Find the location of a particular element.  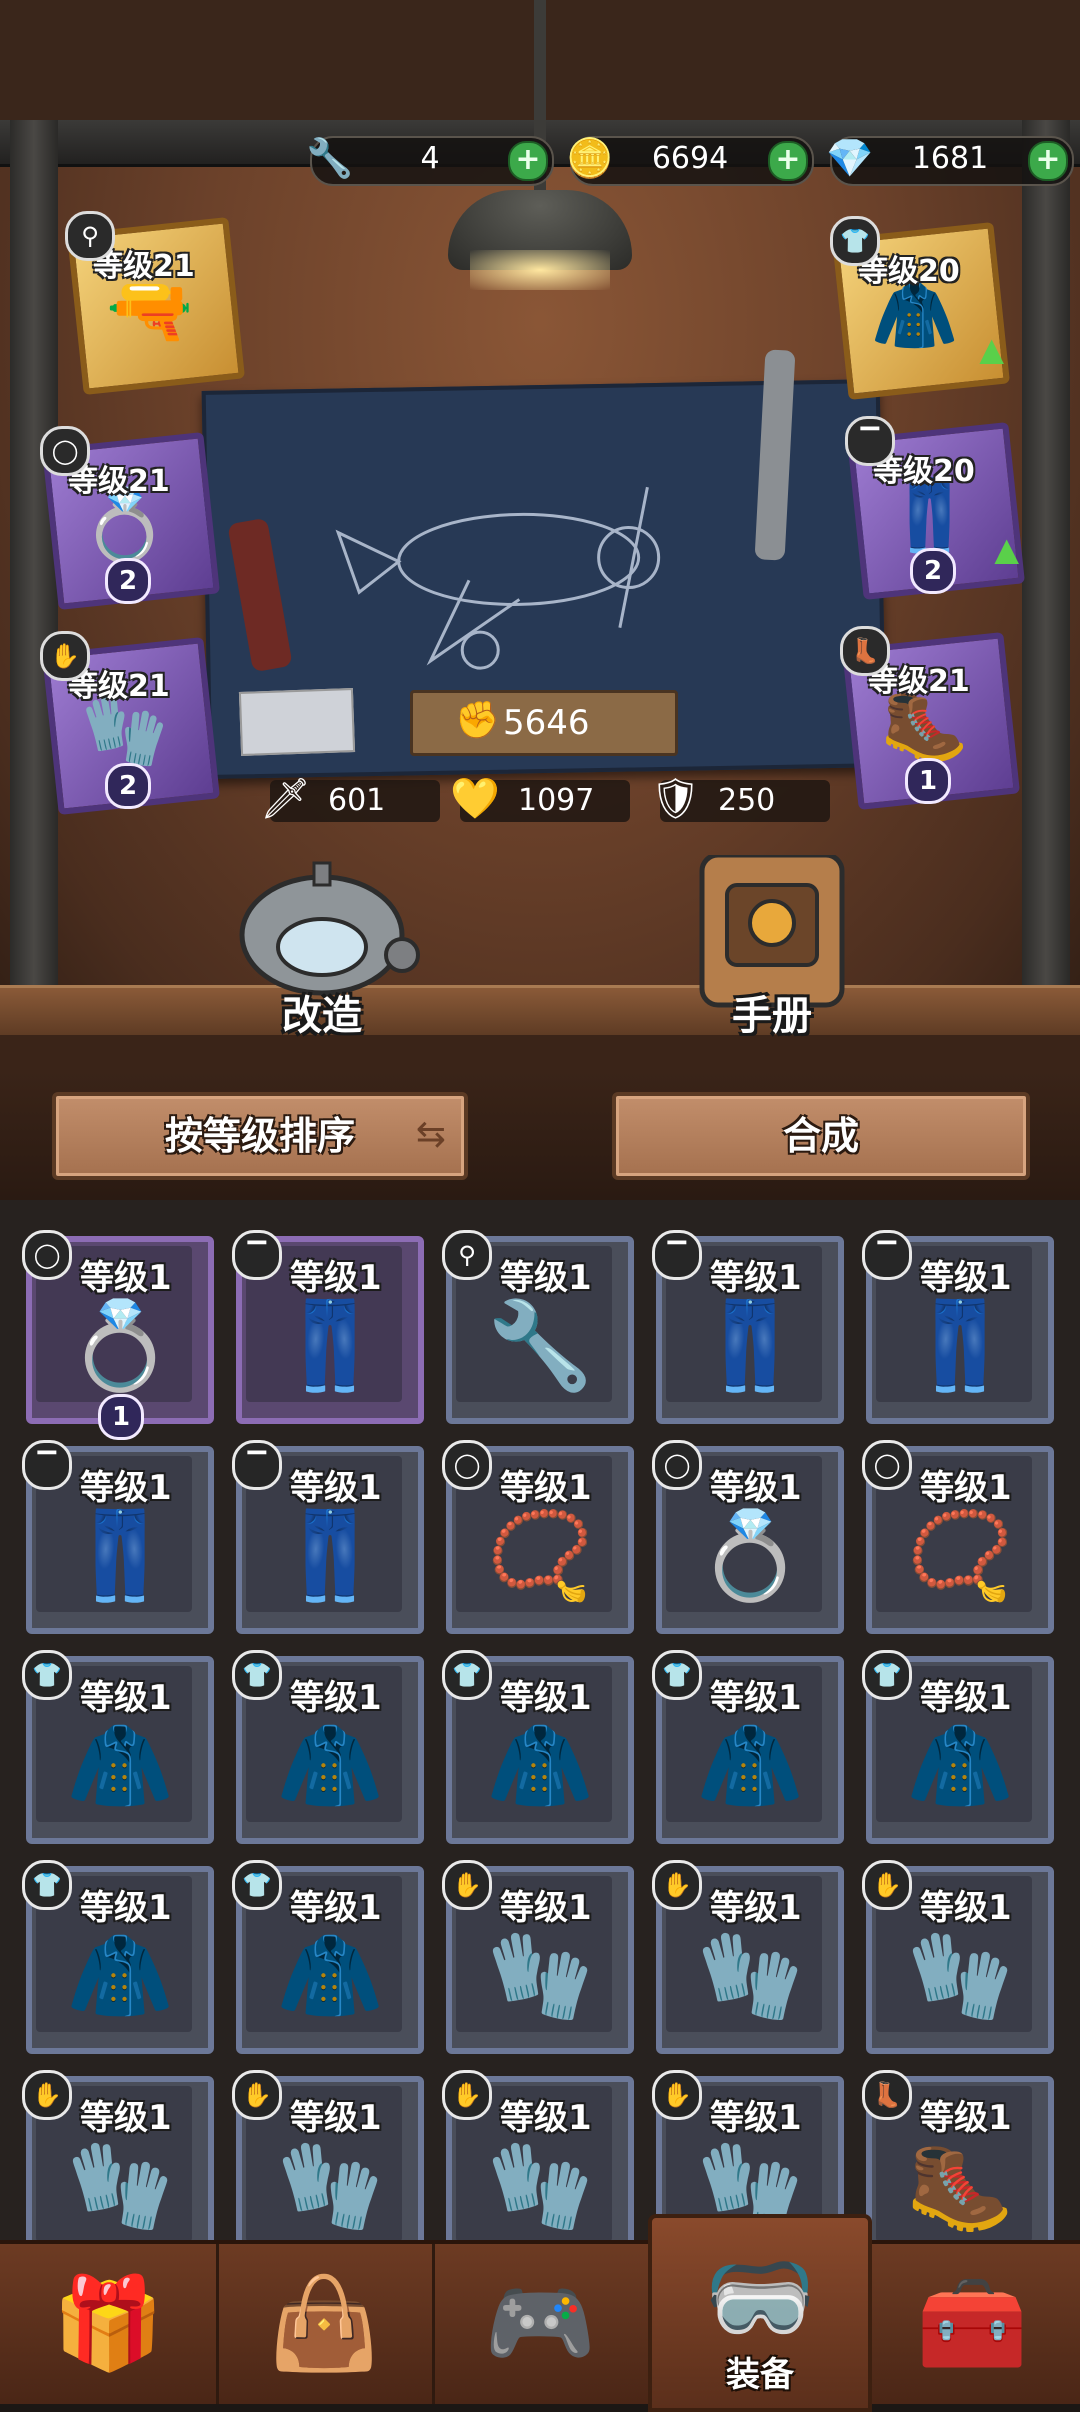

nav-label: 装备 is located at coordinates (760, 2375).